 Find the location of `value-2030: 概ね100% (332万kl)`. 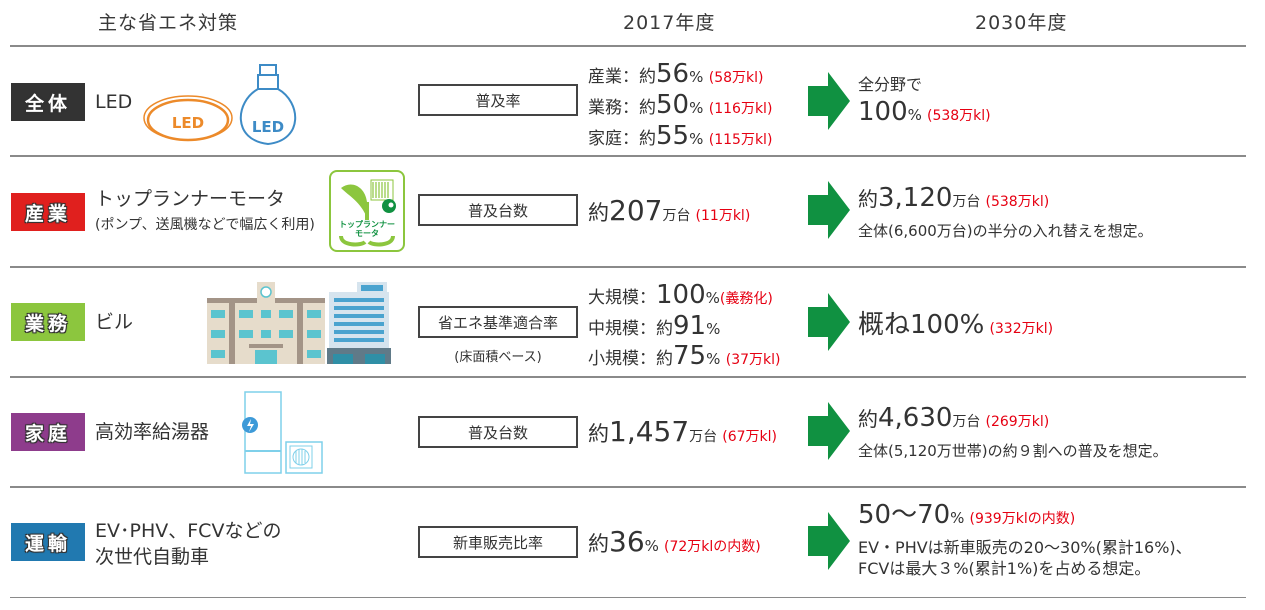

value-2030: 概ね100% (332万kl) is located at coordinates (955, 322).